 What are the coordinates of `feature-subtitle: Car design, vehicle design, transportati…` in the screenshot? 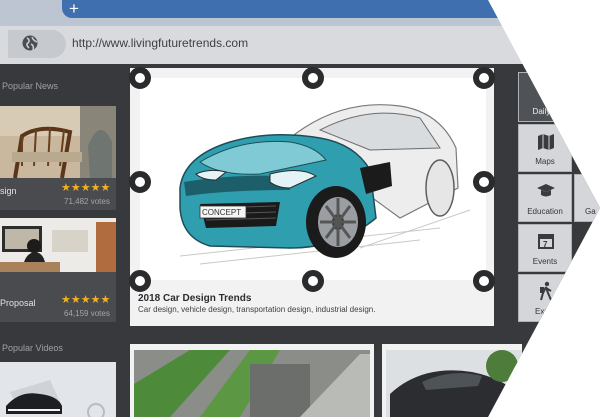 It's located at (257, 309).